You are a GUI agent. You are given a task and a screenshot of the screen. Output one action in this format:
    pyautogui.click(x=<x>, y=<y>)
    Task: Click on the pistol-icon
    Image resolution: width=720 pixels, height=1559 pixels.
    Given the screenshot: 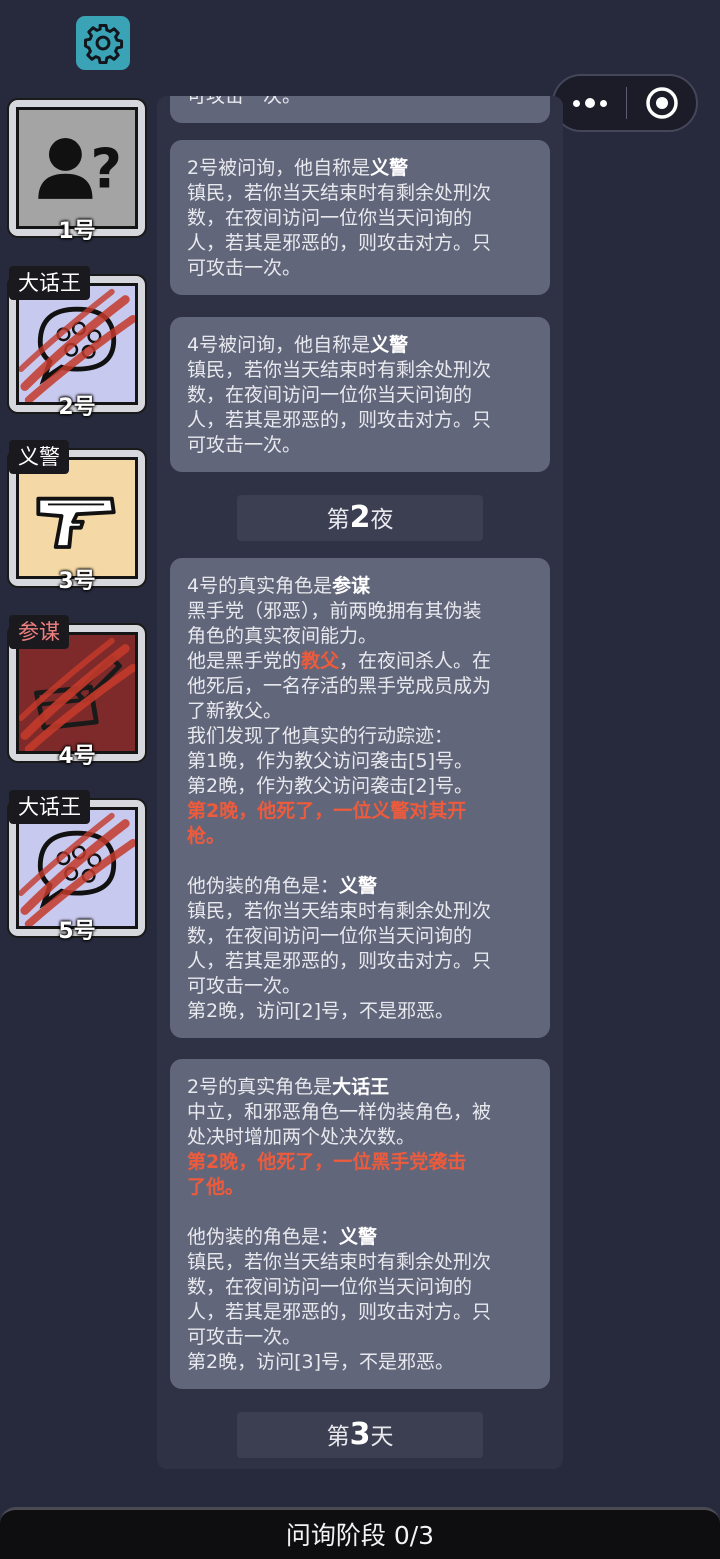 What is the action you would take?
    pyautogui.click(x=76, y=522)
    